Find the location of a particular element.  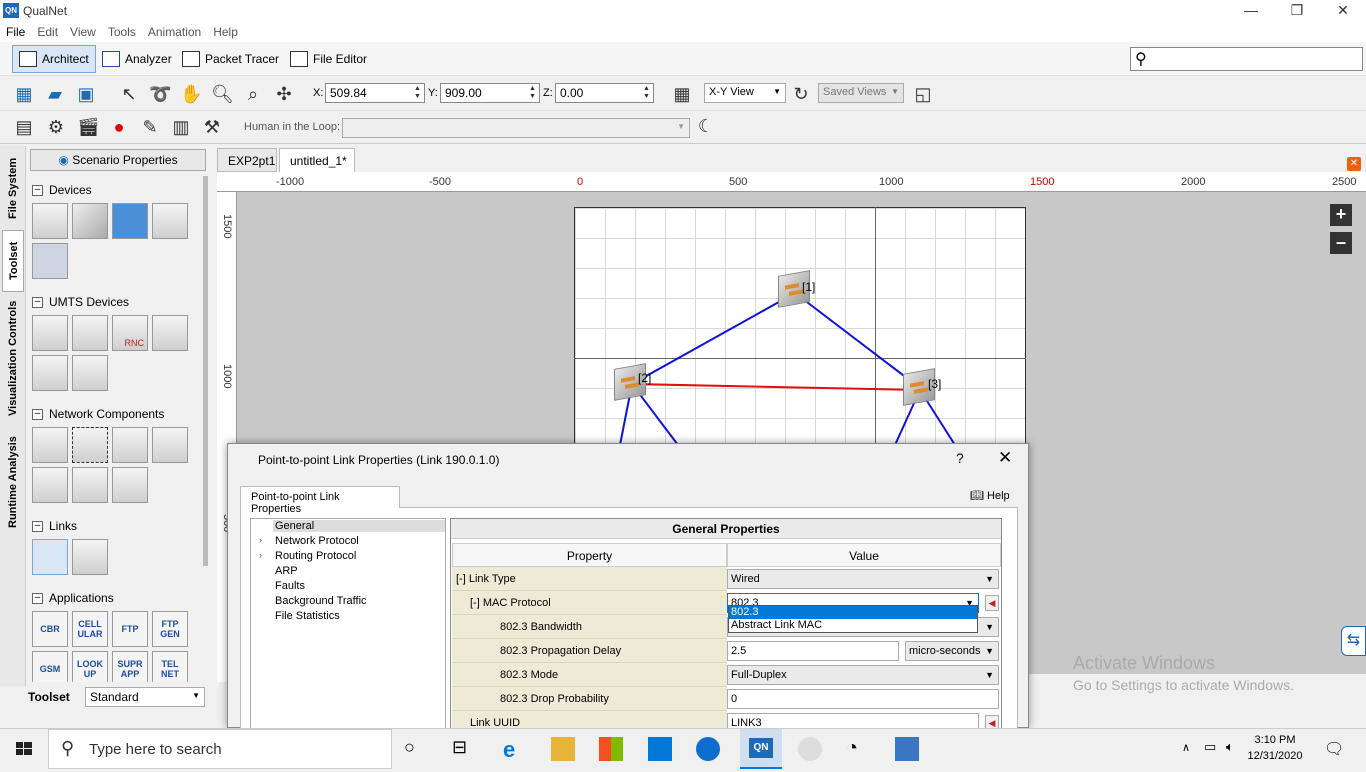

task-view-icon: ⊟ is located at coordinates (464, 749).